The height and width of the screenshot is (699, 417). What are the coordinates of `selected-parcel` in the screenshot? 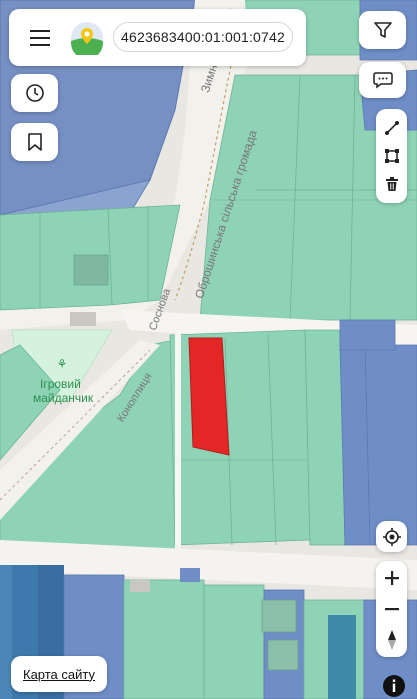 It's located at (209, 396).